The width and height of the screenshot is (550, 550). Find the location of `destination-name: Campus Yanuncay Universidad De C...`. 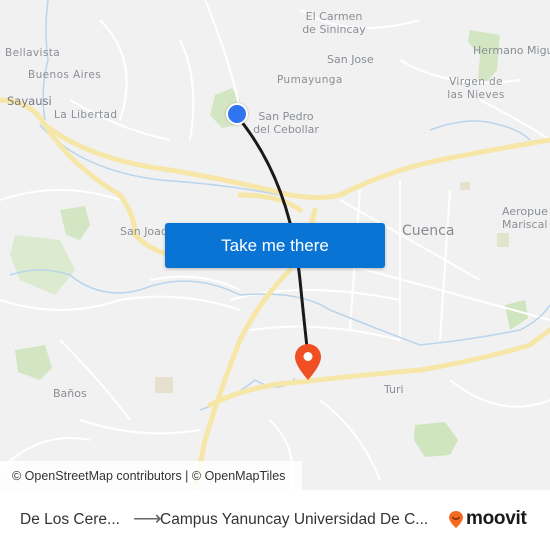

destination-name: Campus Yanuncay Universidad De C... is located at coordinates (294, 519).